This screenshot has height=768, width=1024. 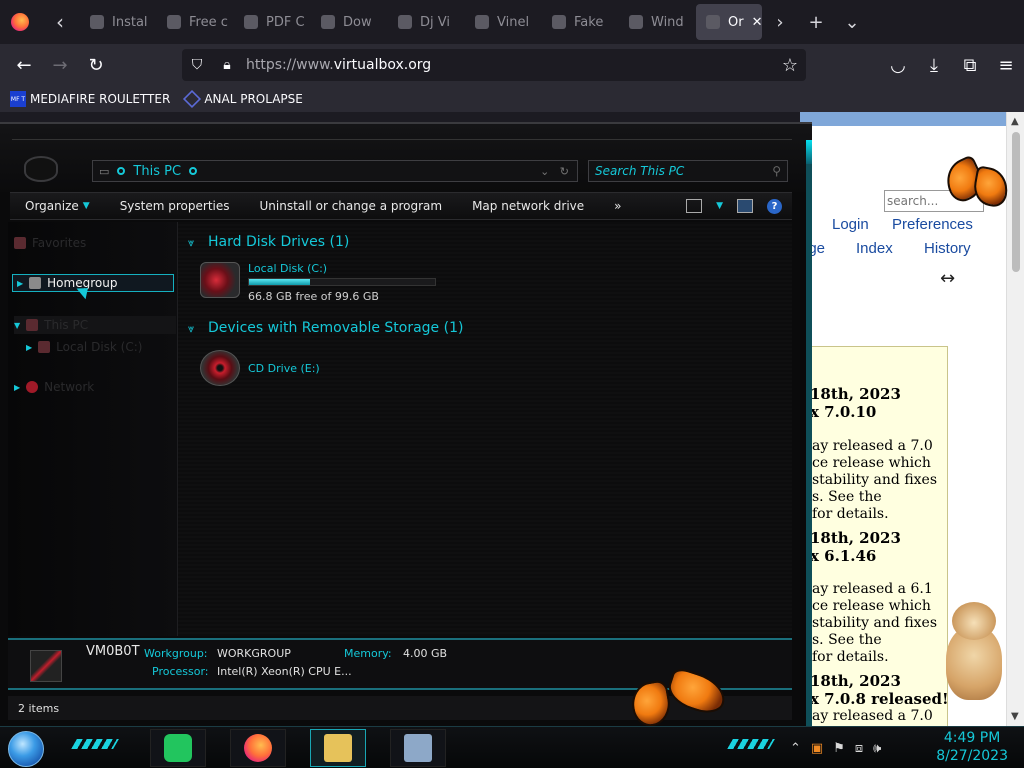 What do you see at coordinates (20, 22) in the screenshot?
I see `firefox-view-button` at bounding box center [20, 22].